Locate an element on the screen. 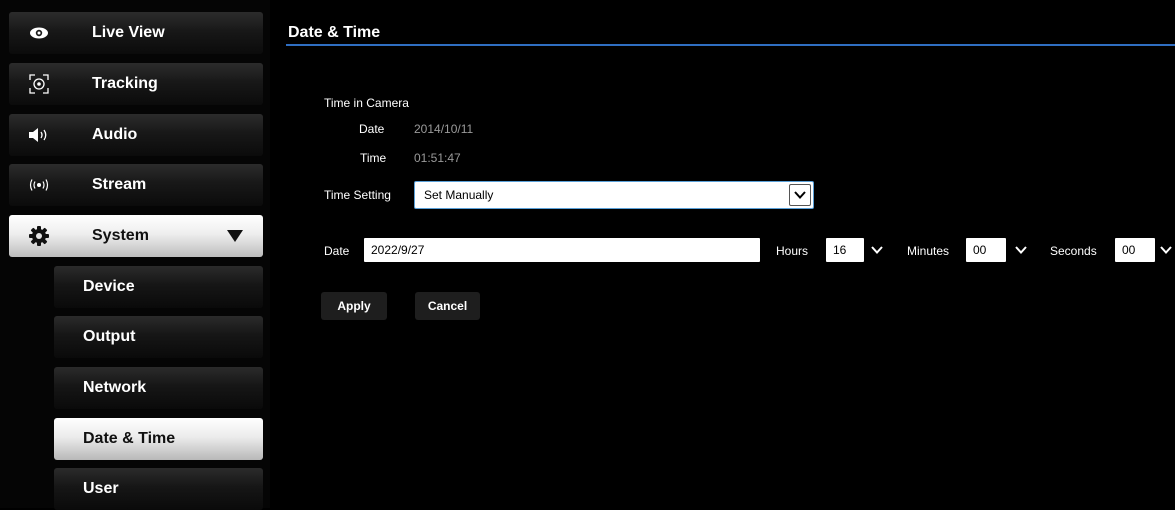 The image size is (1175, 510). camera-time-value: 01:51:47 is located at coordinates (437, 158).